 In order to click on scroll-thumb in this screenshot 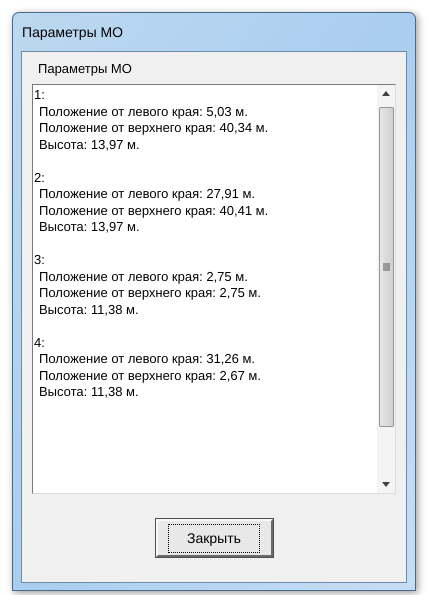, I will do `click(386, 267)`.